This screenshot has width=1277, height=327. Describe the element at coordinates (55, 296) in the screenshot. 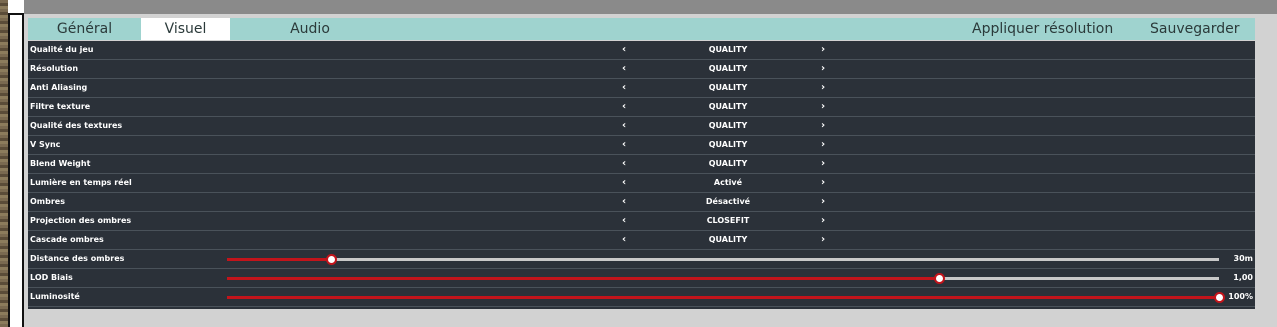

I see `setting-label: Luminosité` at that location.